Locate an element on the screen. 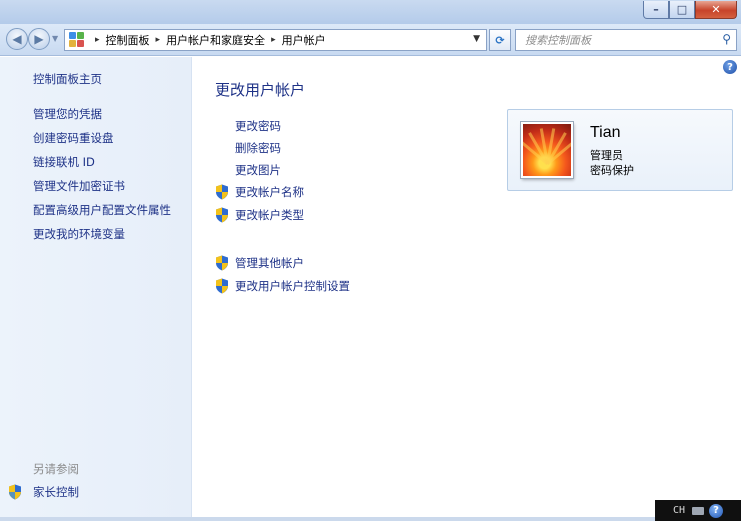  address-dropdown-icon: ▼ is located at coordinates (476, 39).